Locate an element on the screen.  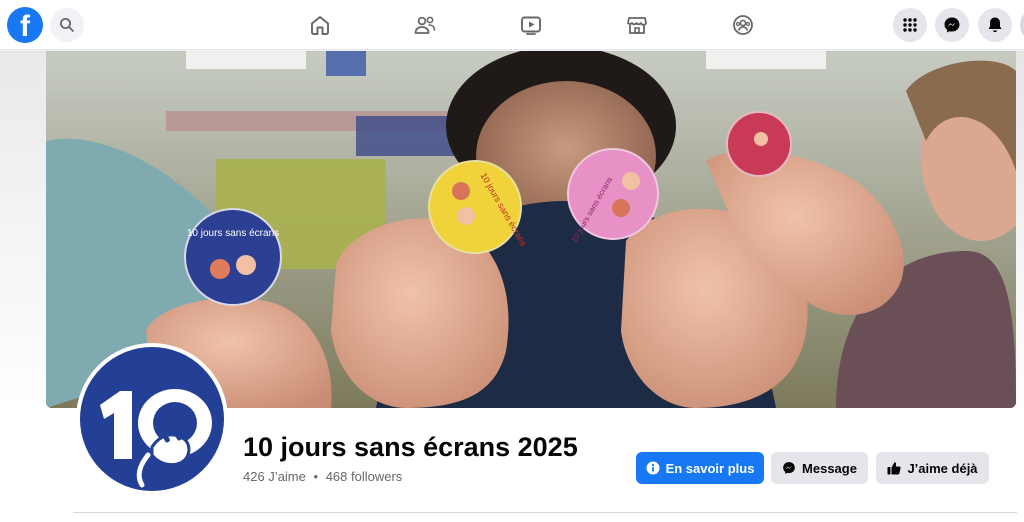
top-navigation-bar: f is located at coordinates (512, 25).